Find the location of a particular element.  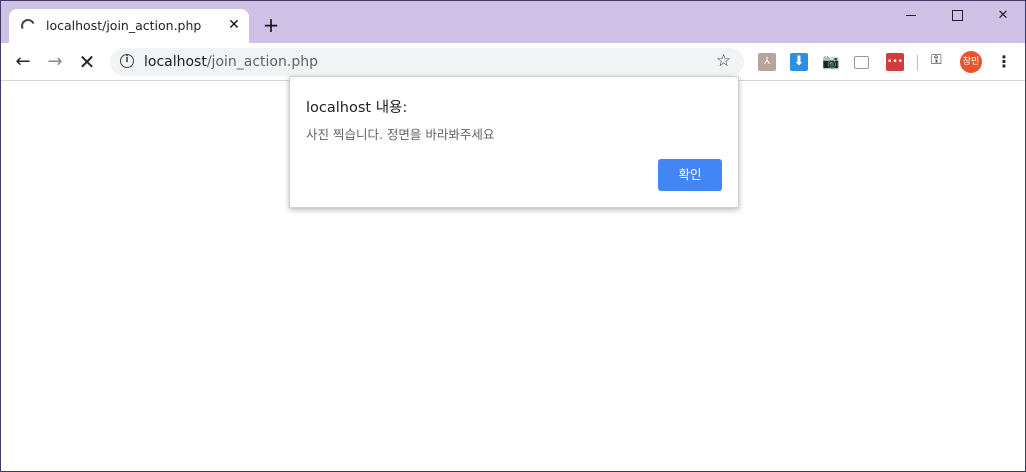

profile-avatar: 창민 is located at coordinates (971, 62).